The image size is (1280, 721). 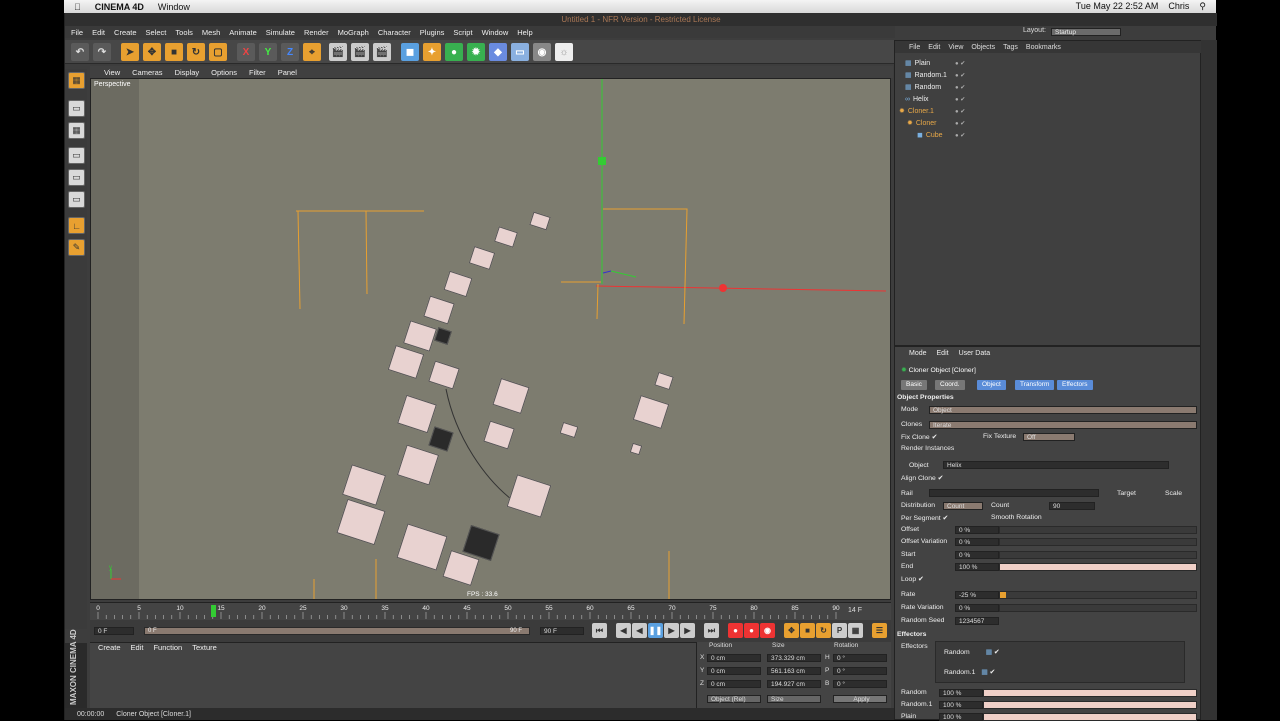 What do you see at coordinates (977, 567) in the screenshot?
I see `end-field: 100 %` at bounding box center [977, 567].